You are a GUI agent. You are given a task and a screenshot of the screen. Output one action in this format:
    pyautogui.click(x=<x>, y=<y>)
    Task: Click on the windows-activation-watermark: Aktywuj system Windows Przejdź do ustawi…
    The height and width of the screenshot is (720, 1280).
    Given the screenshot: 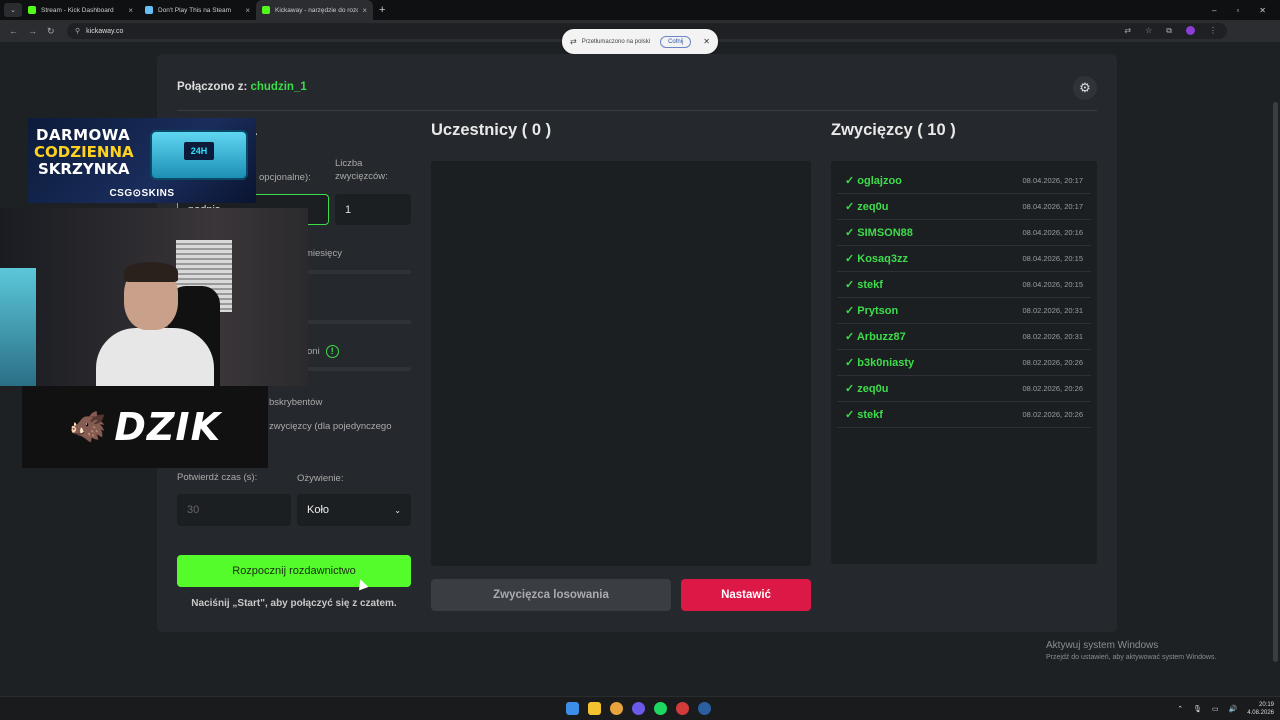 What is the action you would take?
    pyautogui.click(x=1131, y=650)
    